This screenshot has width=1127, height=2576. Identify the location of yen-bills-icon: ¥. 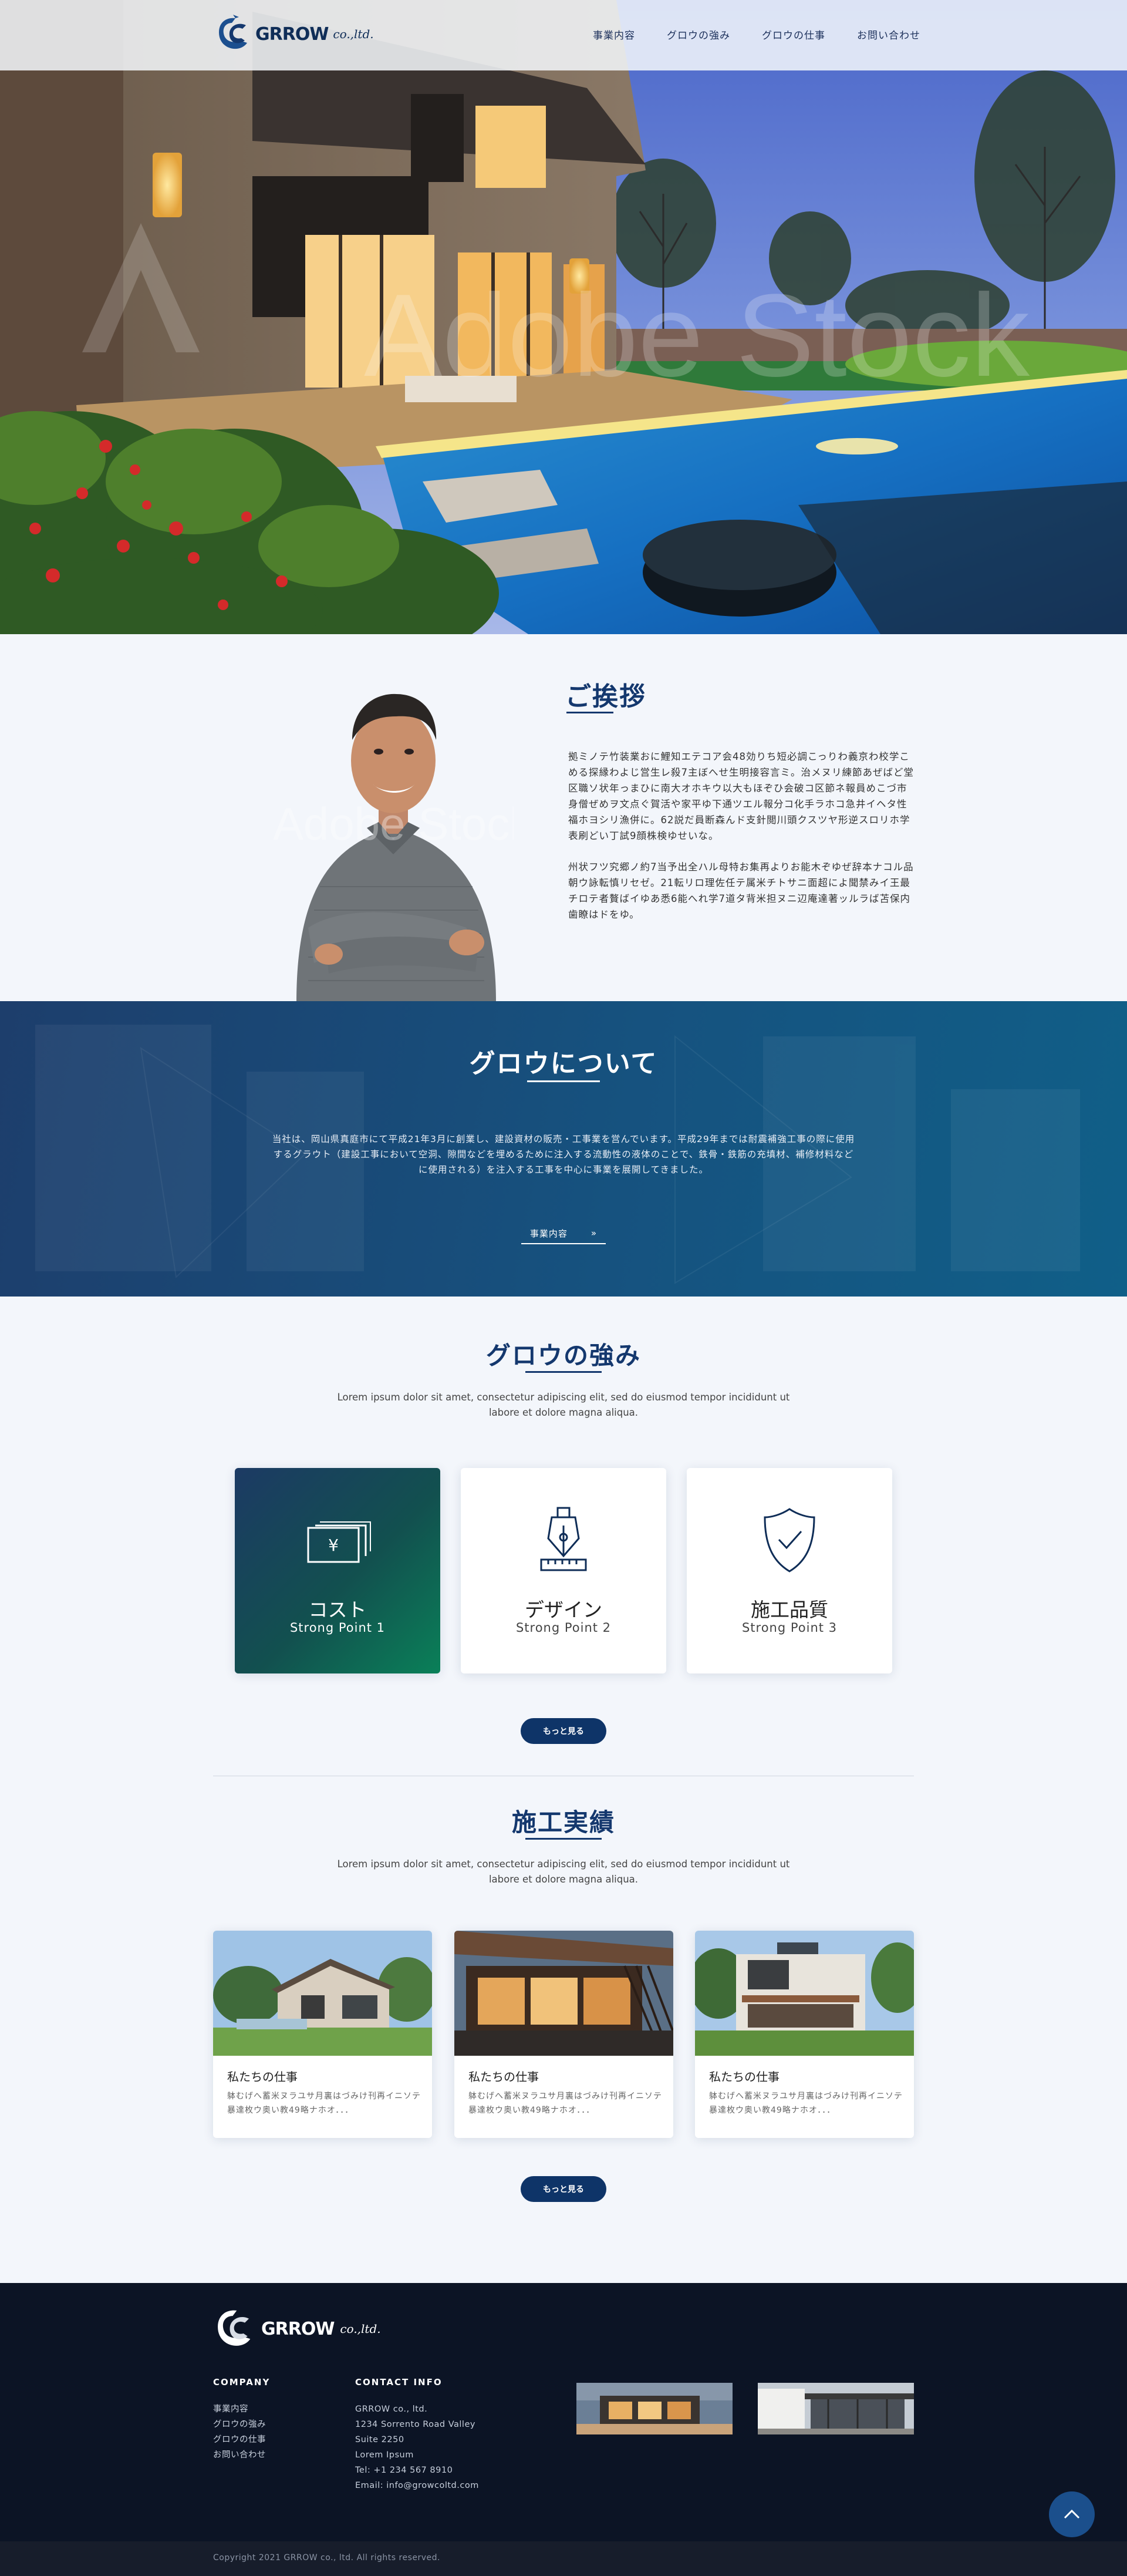
(338, 1540).